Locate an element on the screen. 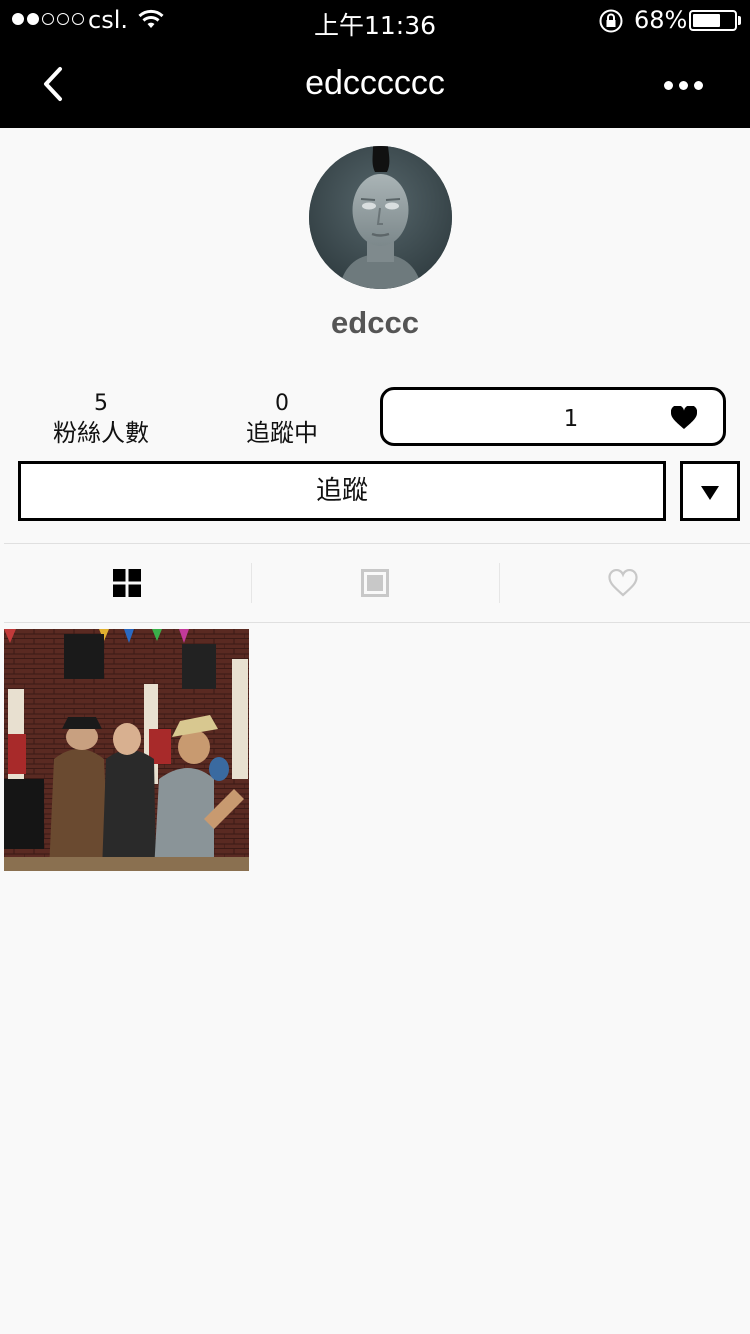 This screenshot has width=750, height=1334. tab-liked is located at coordinates (622, 583).